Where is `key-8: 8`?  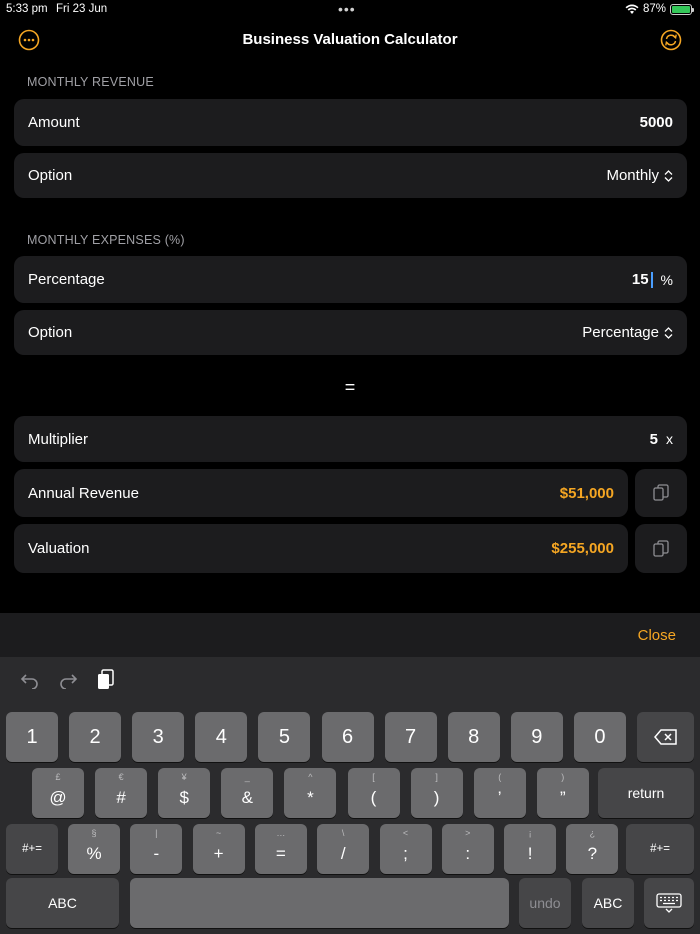
key-8: 8 is located at coordinates (473, 737).